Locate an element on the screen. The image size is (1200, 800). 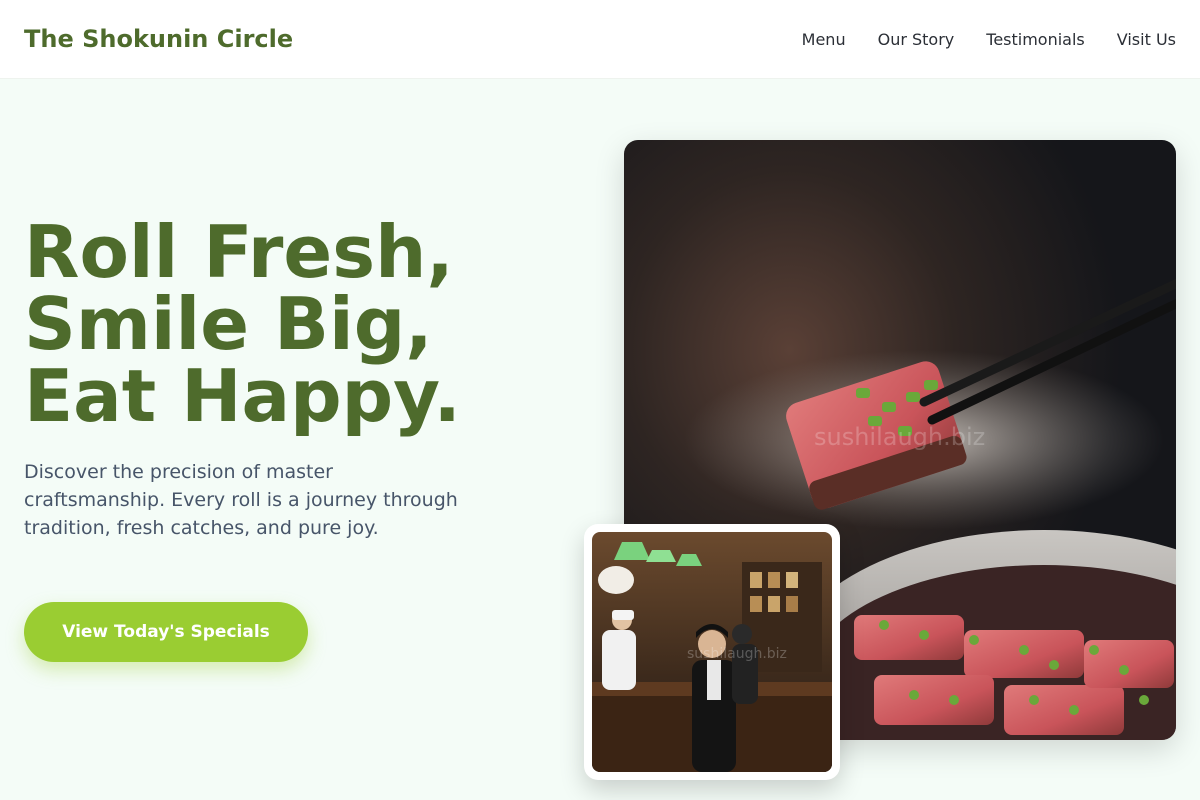
main-nav: Menu Our Story Testimonials Visit Us is located at coordinates (989, 39).